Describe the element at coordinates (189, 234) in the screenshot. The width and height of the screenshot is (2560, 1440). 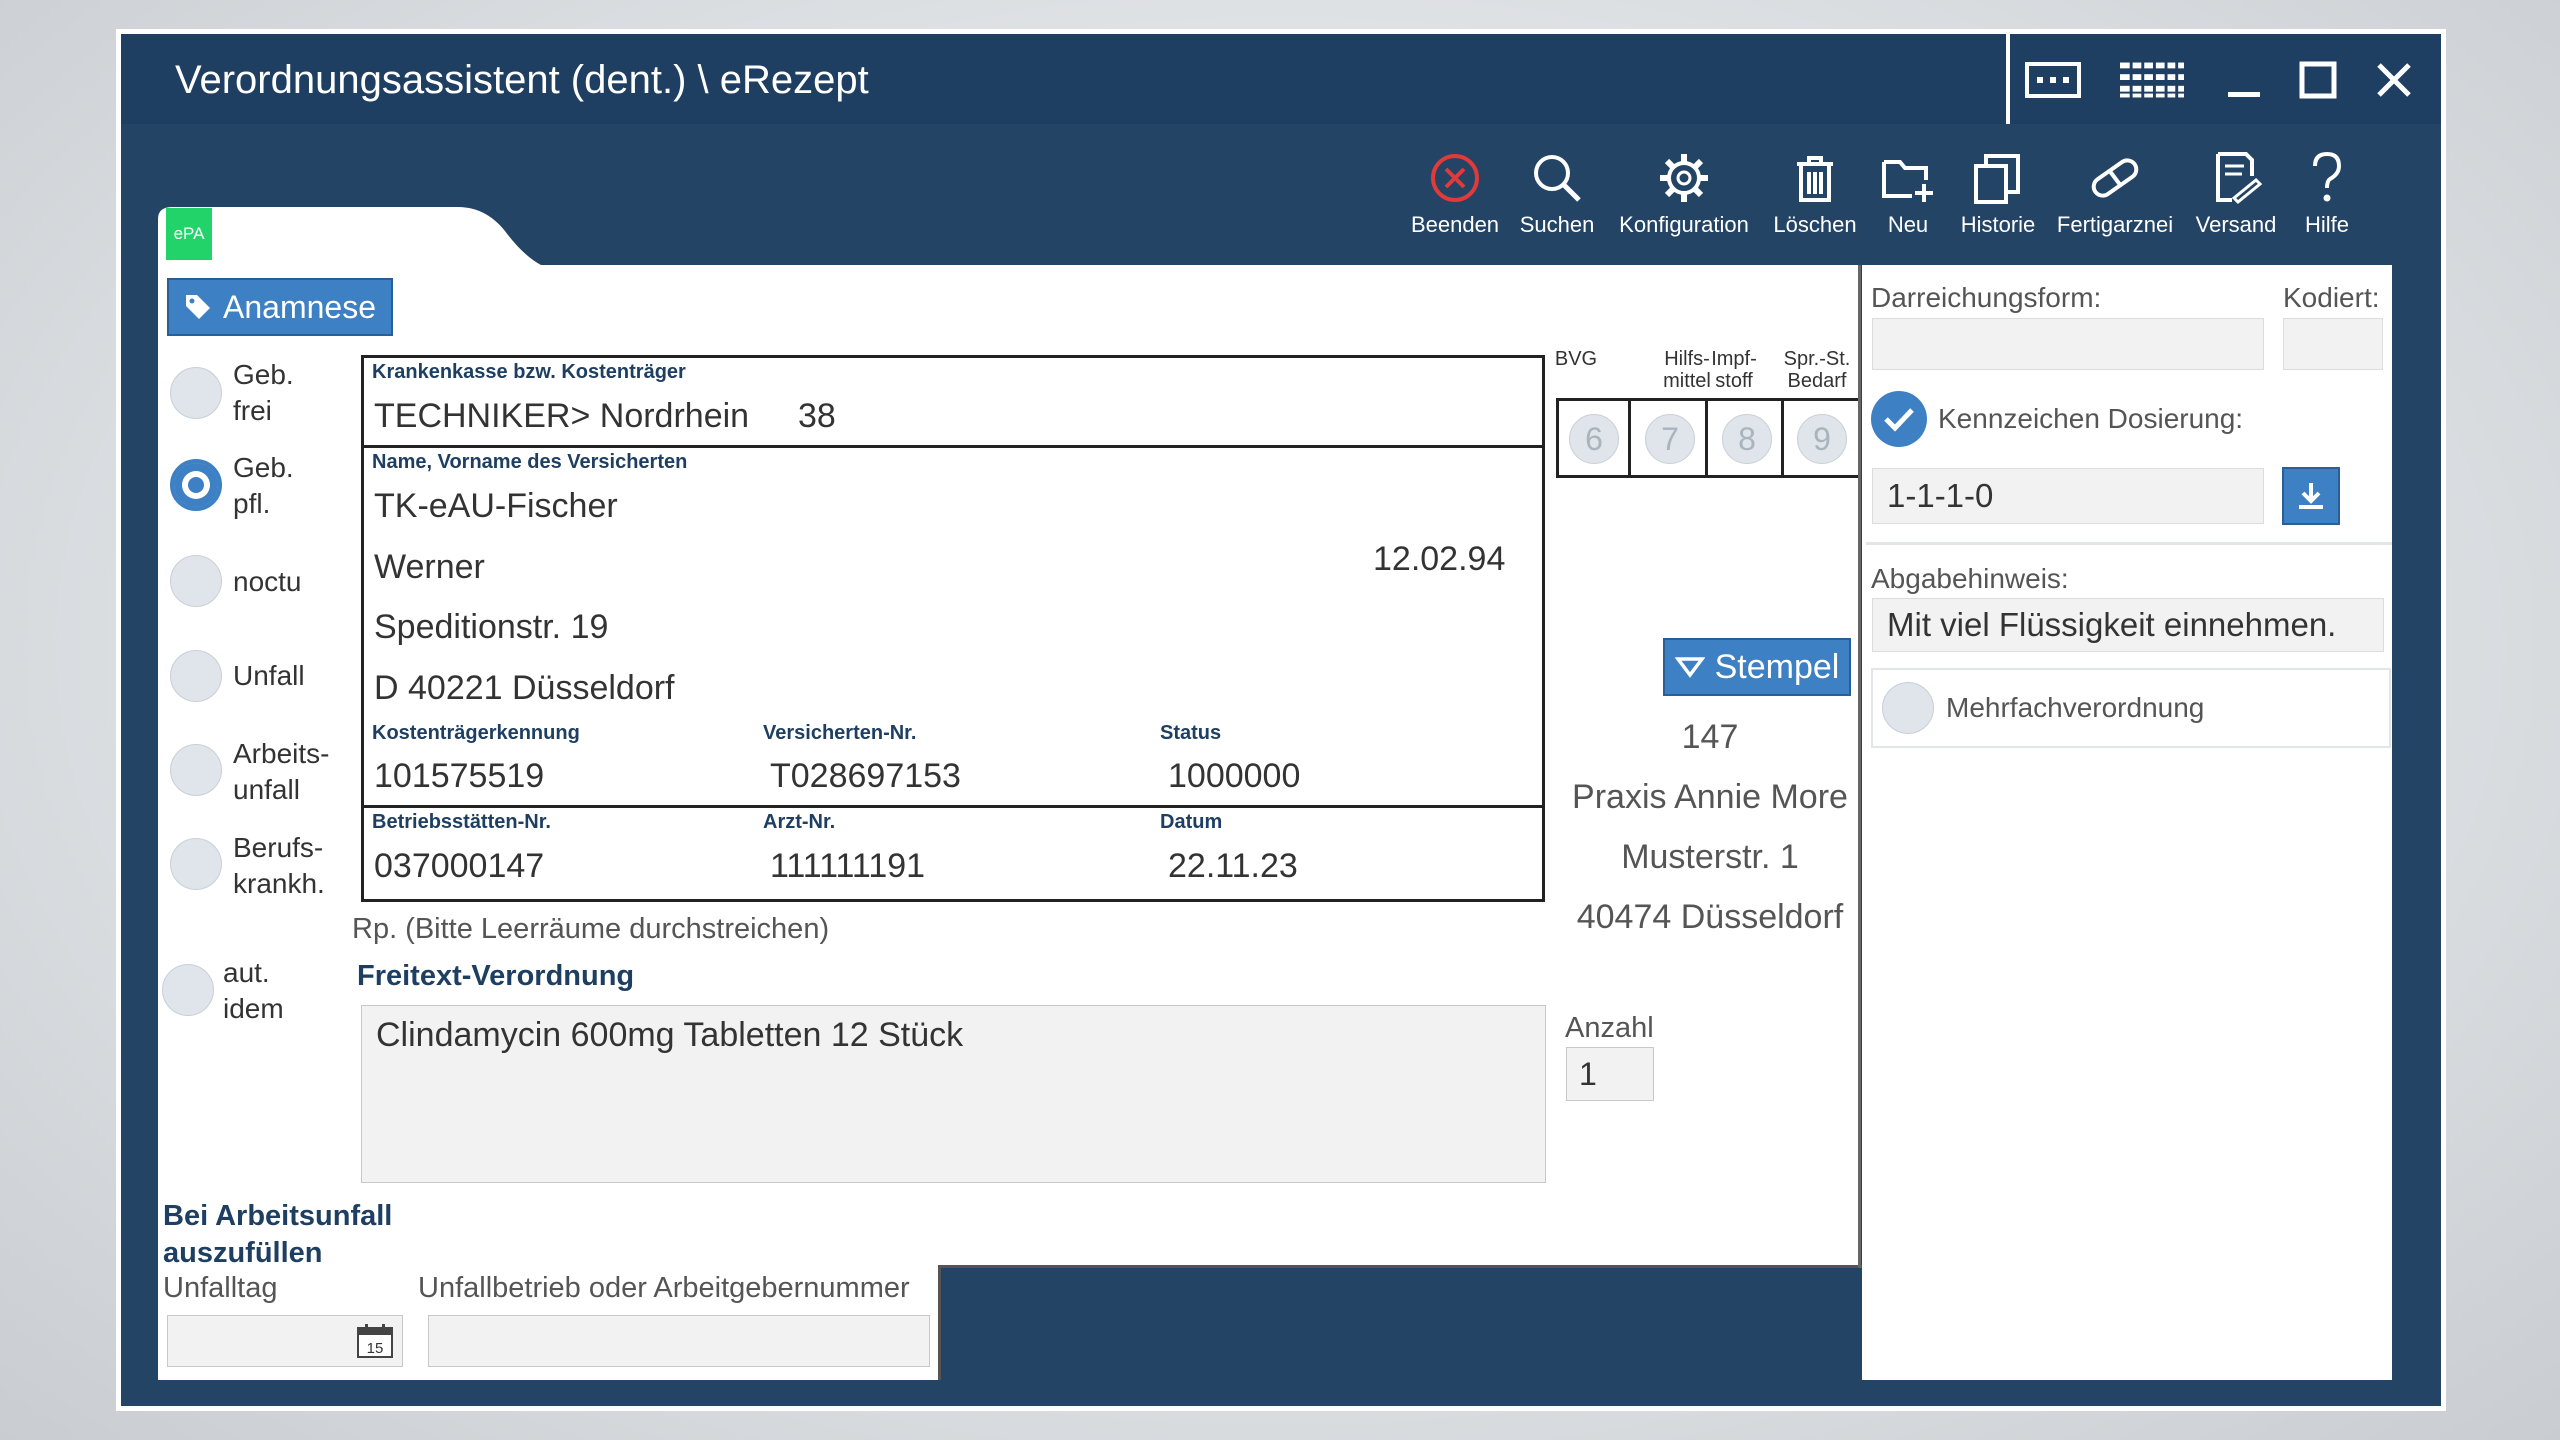
I see `epa-badge: ePA` at that location.